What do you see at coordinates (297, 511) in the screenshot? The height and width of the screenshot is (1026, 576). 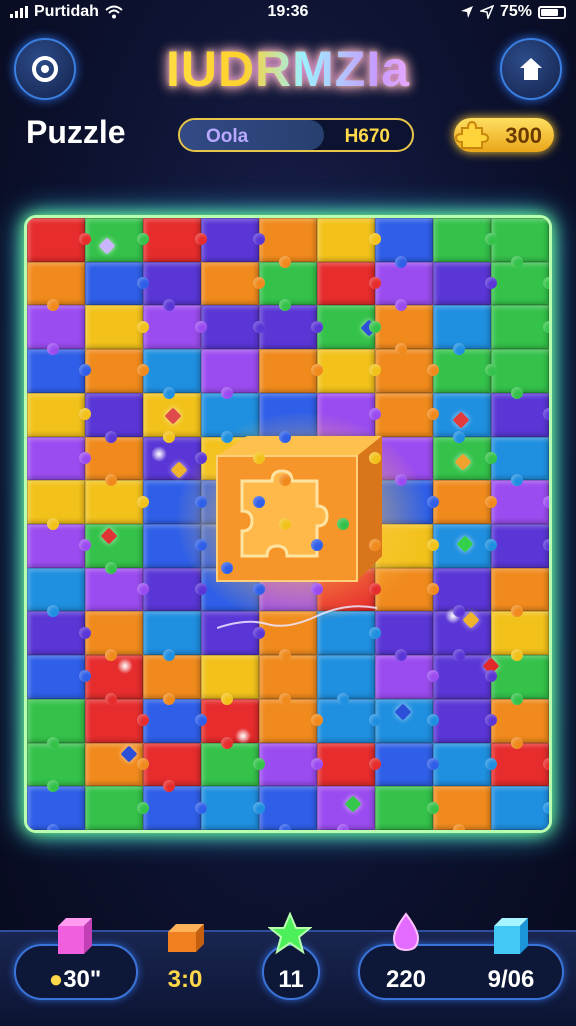 I see `glowing-puzzle-cube-icon` at bounding box center [297, 511].